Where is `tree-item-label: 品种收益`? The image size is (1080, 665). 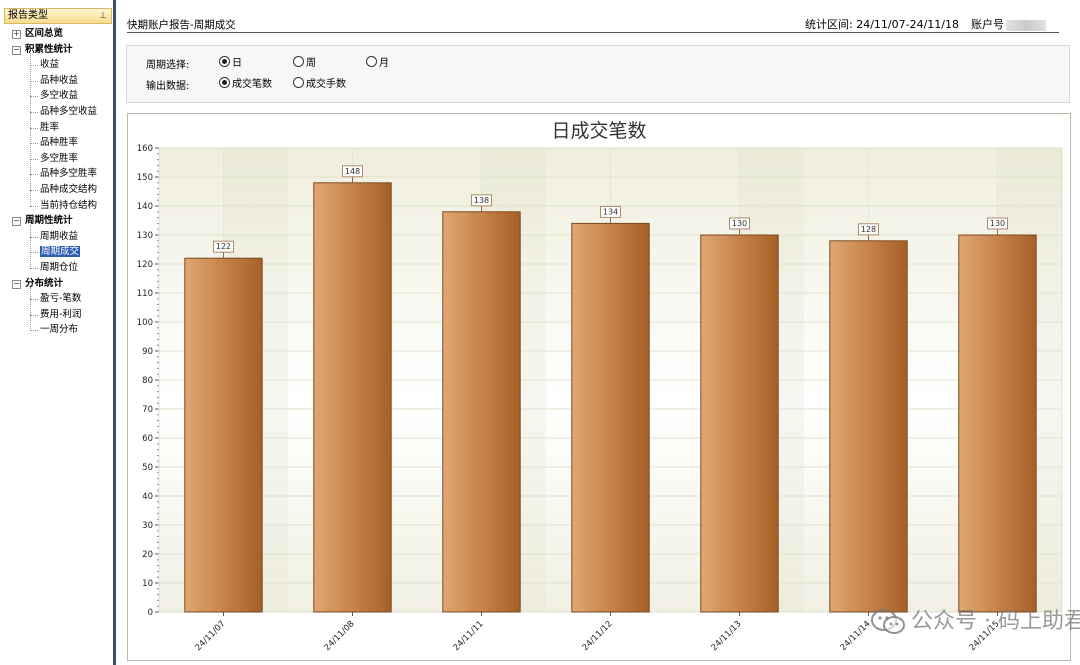
tree-item-label: 品种收益 is located at coordinates (59, 80).